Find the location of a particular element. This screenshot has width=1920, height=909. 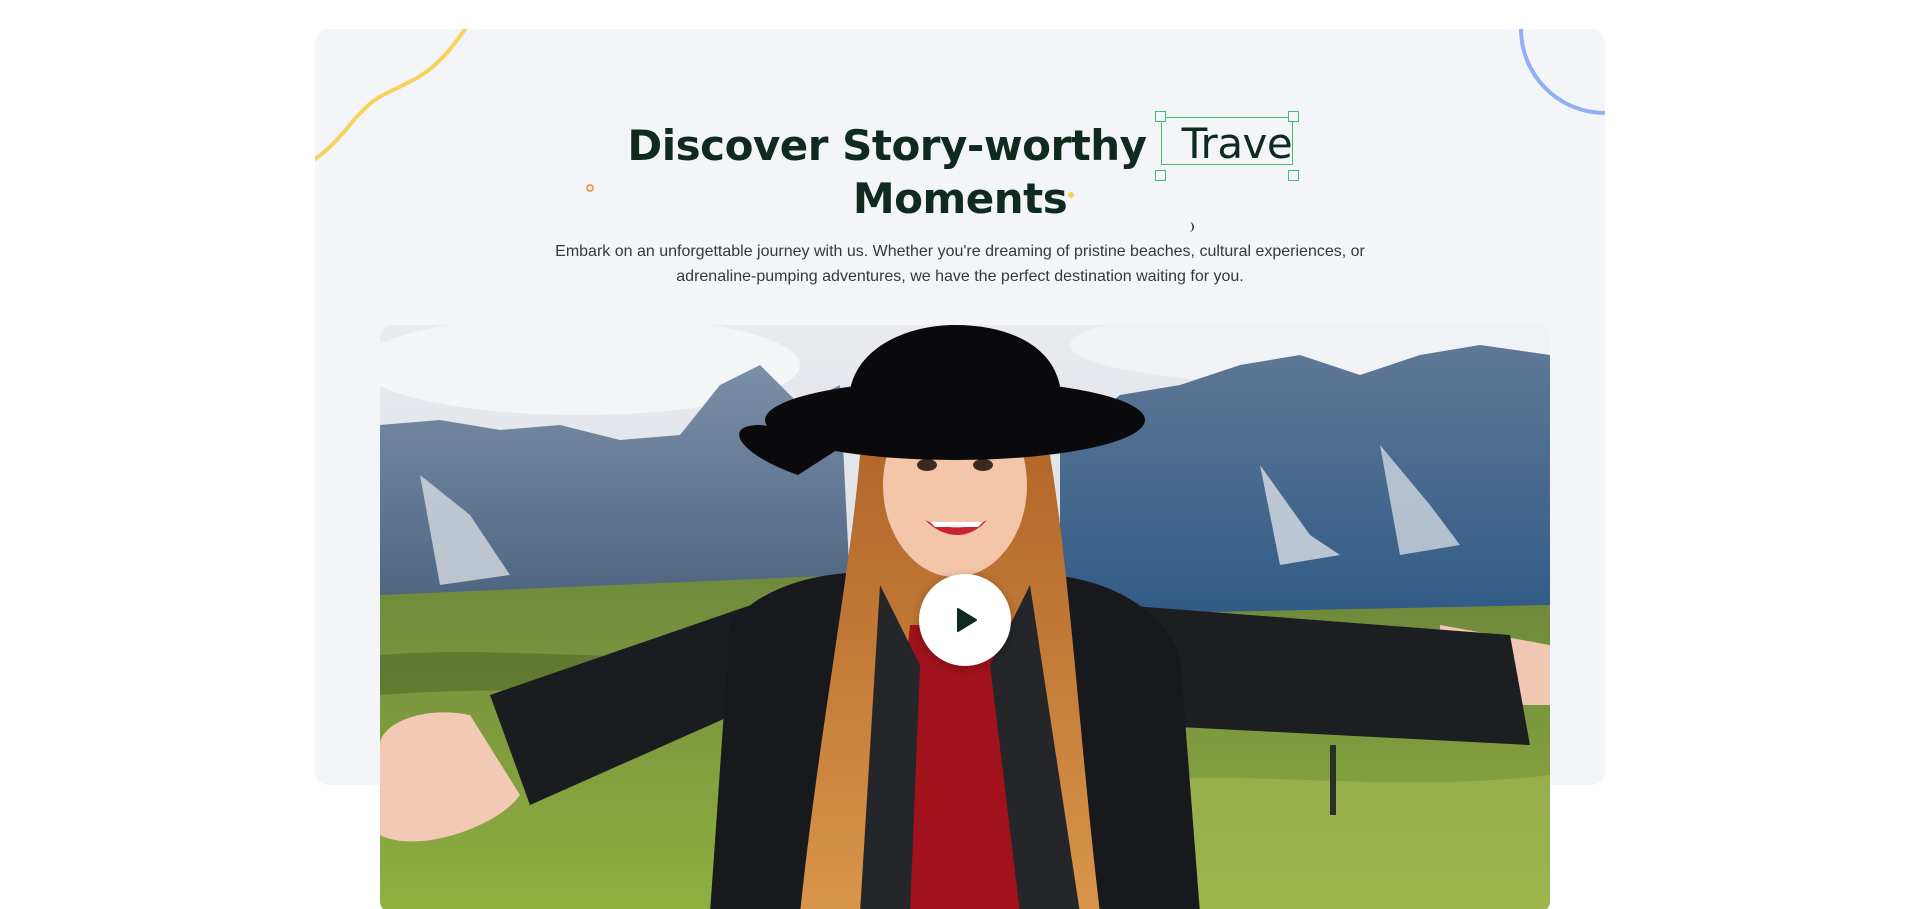

resize-handle-top-right is located at coordinates (1293, 116).